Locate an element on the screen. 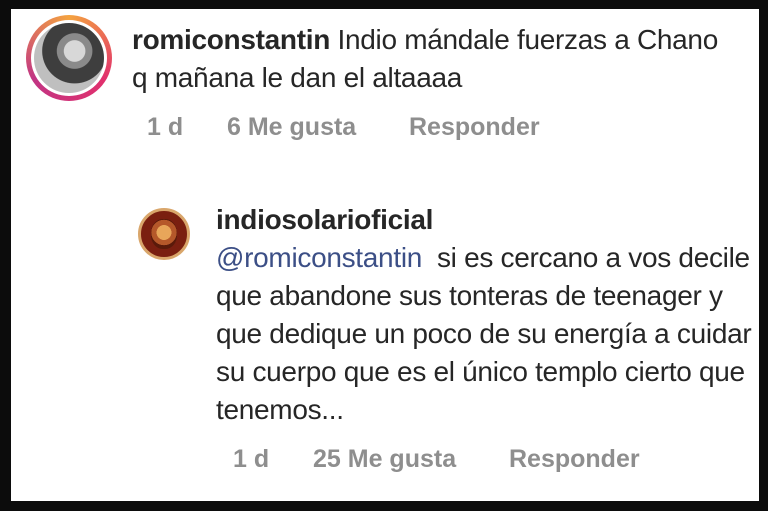 The height and width of the screenshot is (511, 768). comment-username: romiconstantin is located at coordinates (231, 39).